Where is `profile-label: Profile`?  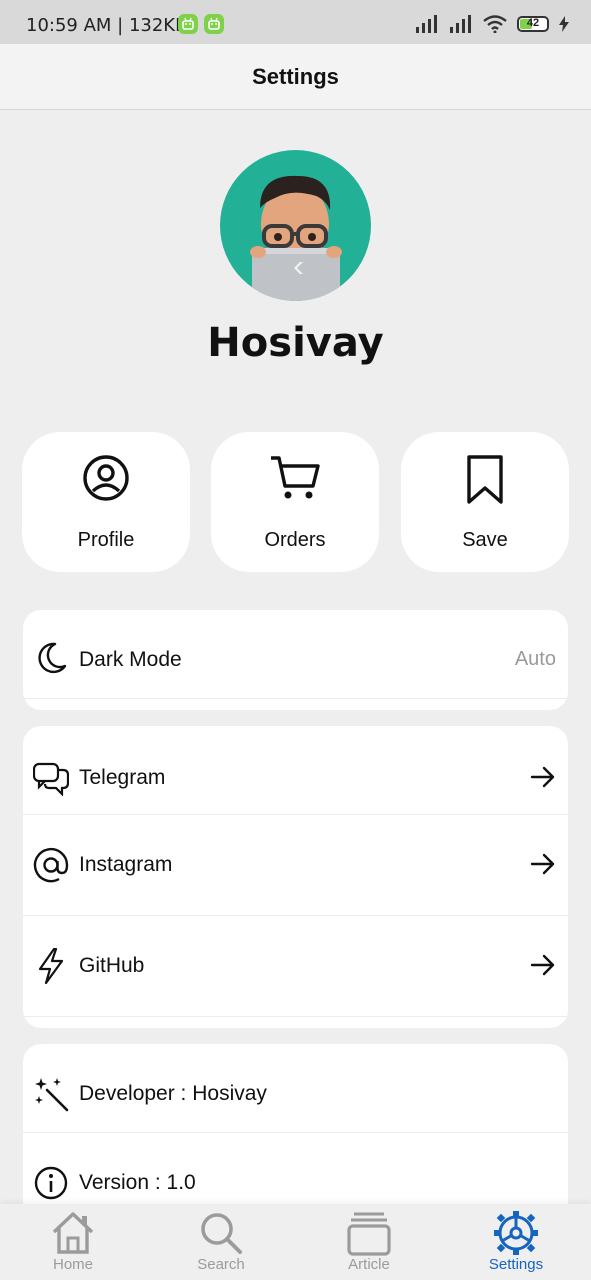
profile-label: Profile is located at coordinates (106, 540).